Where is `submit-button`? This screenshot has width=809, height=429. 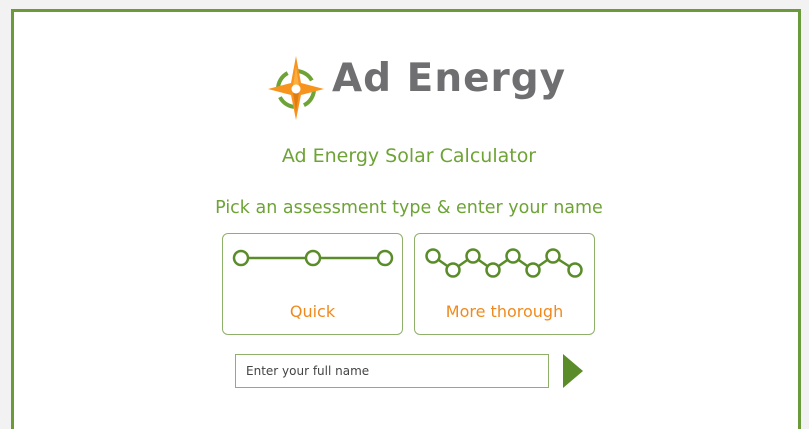
submit-button is located at coordinates (573, 371).